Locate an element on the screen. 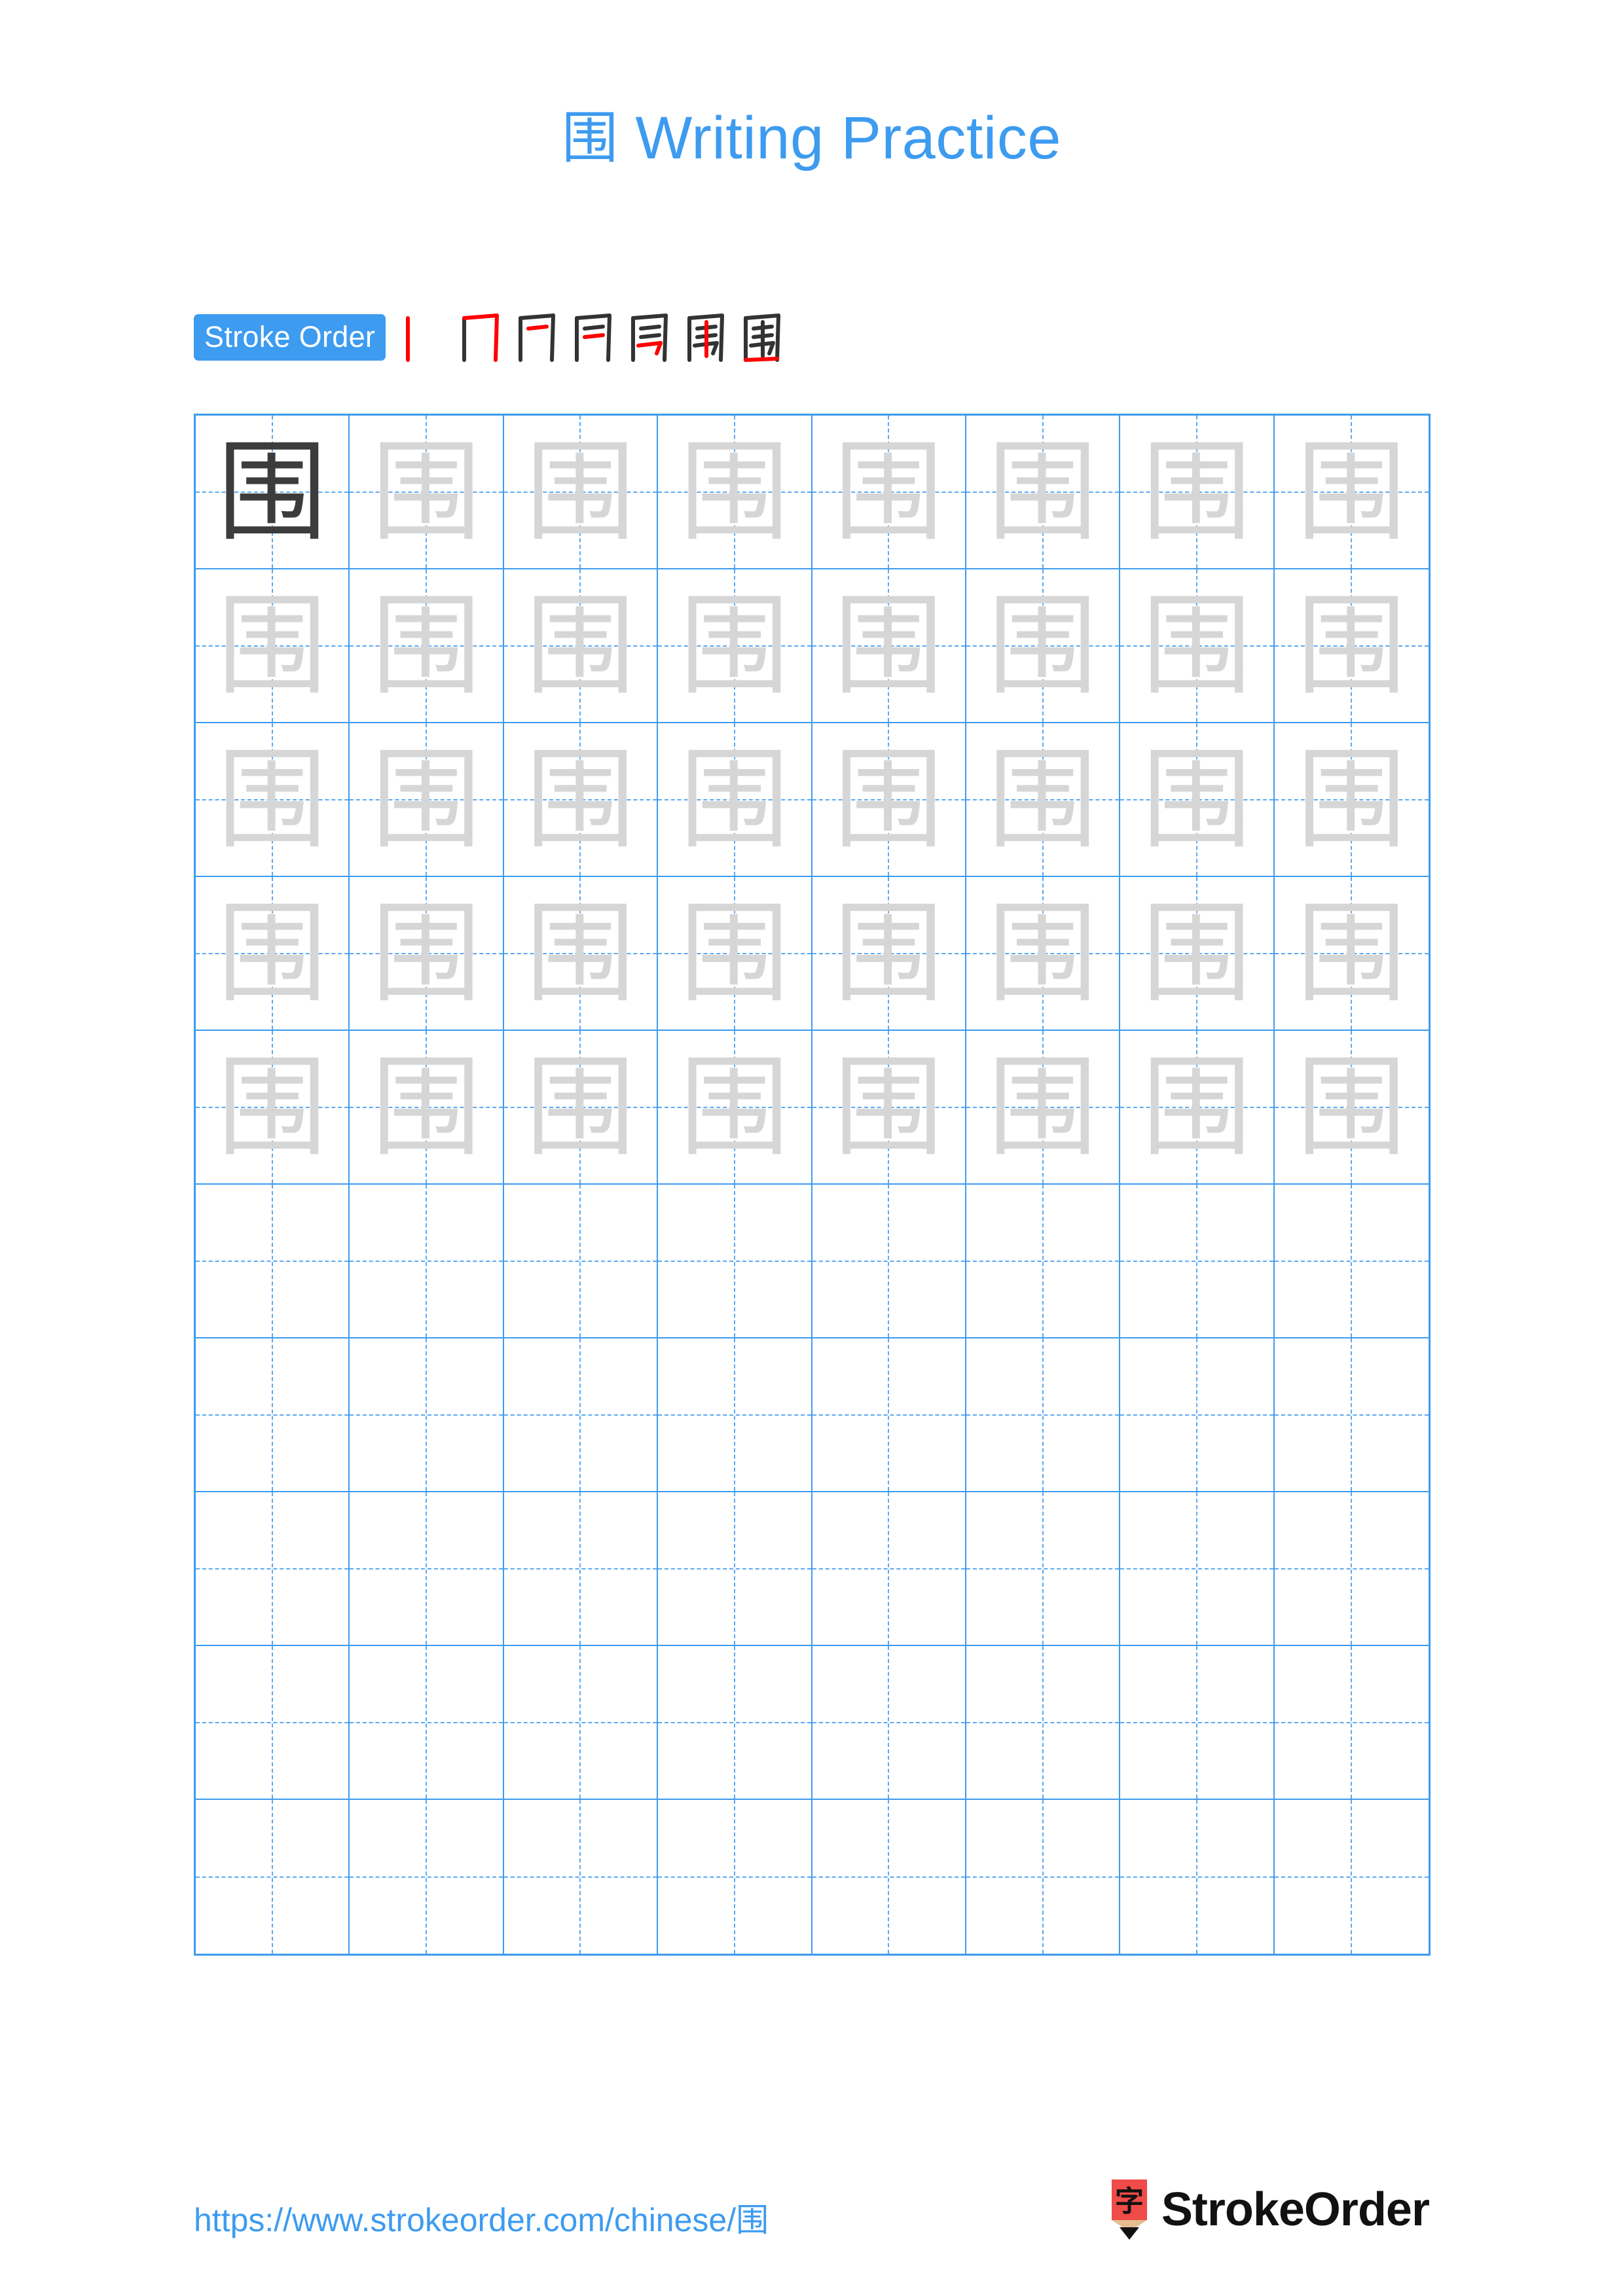  grid-cell-r5-c5: 围 is located at coordinates (889, 1108).